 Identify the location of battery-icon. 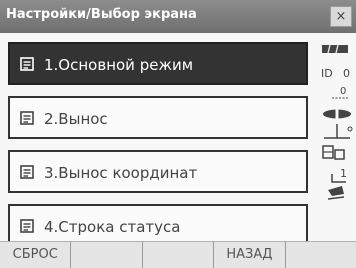
(333, 152).